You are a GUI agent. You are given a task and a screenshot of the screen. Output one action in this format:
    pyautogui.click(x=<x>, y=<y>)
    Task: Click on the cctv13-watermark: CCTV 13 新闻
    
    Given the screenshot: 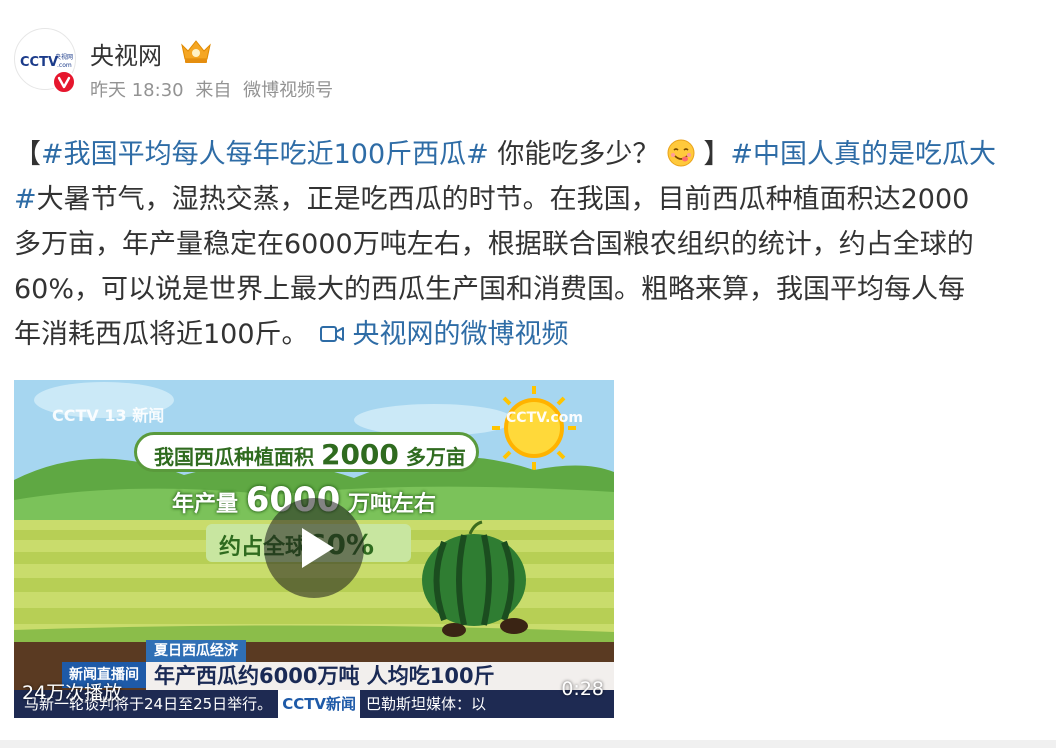 What is the action you would take?
    pyautogui.click(x=108, y=415)
    